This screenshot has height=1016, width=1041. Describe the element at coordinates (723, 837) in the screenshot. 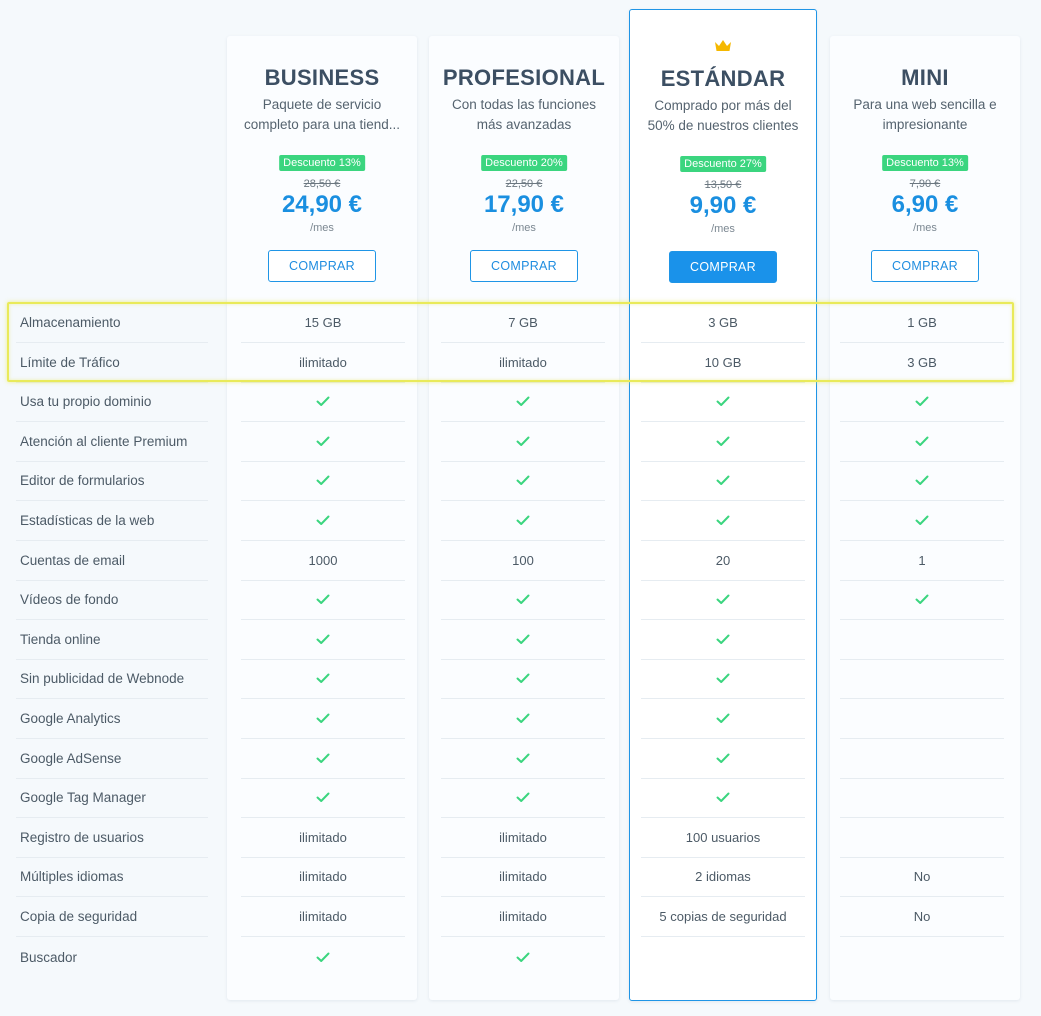

I see `feature-value: 100 usuarios` at that location.